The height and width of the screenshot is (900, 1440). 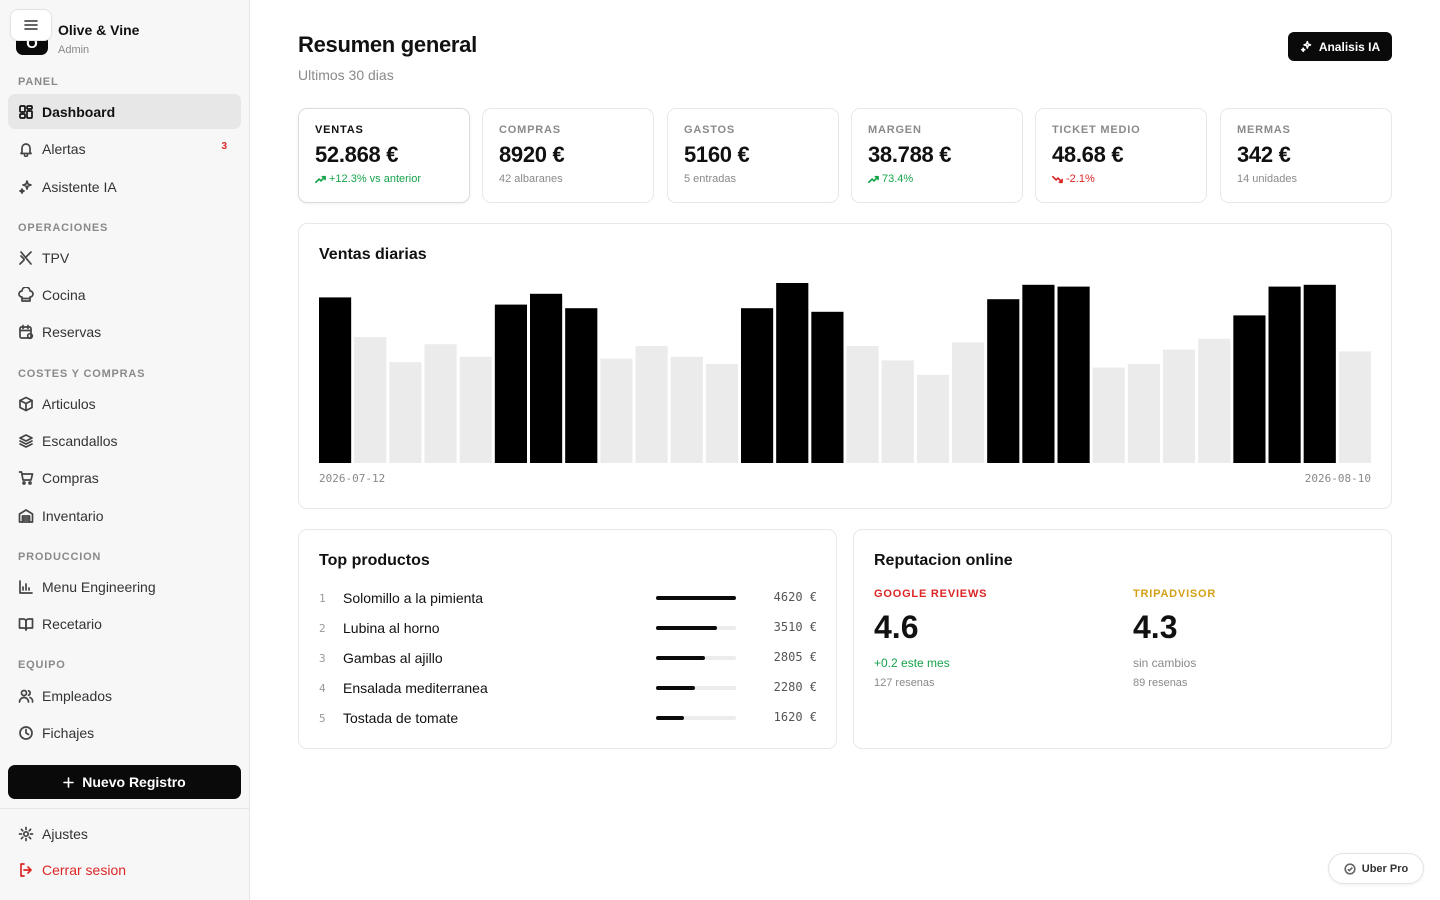 I want to click on product-rank: 5, so click(x=322, y=718).